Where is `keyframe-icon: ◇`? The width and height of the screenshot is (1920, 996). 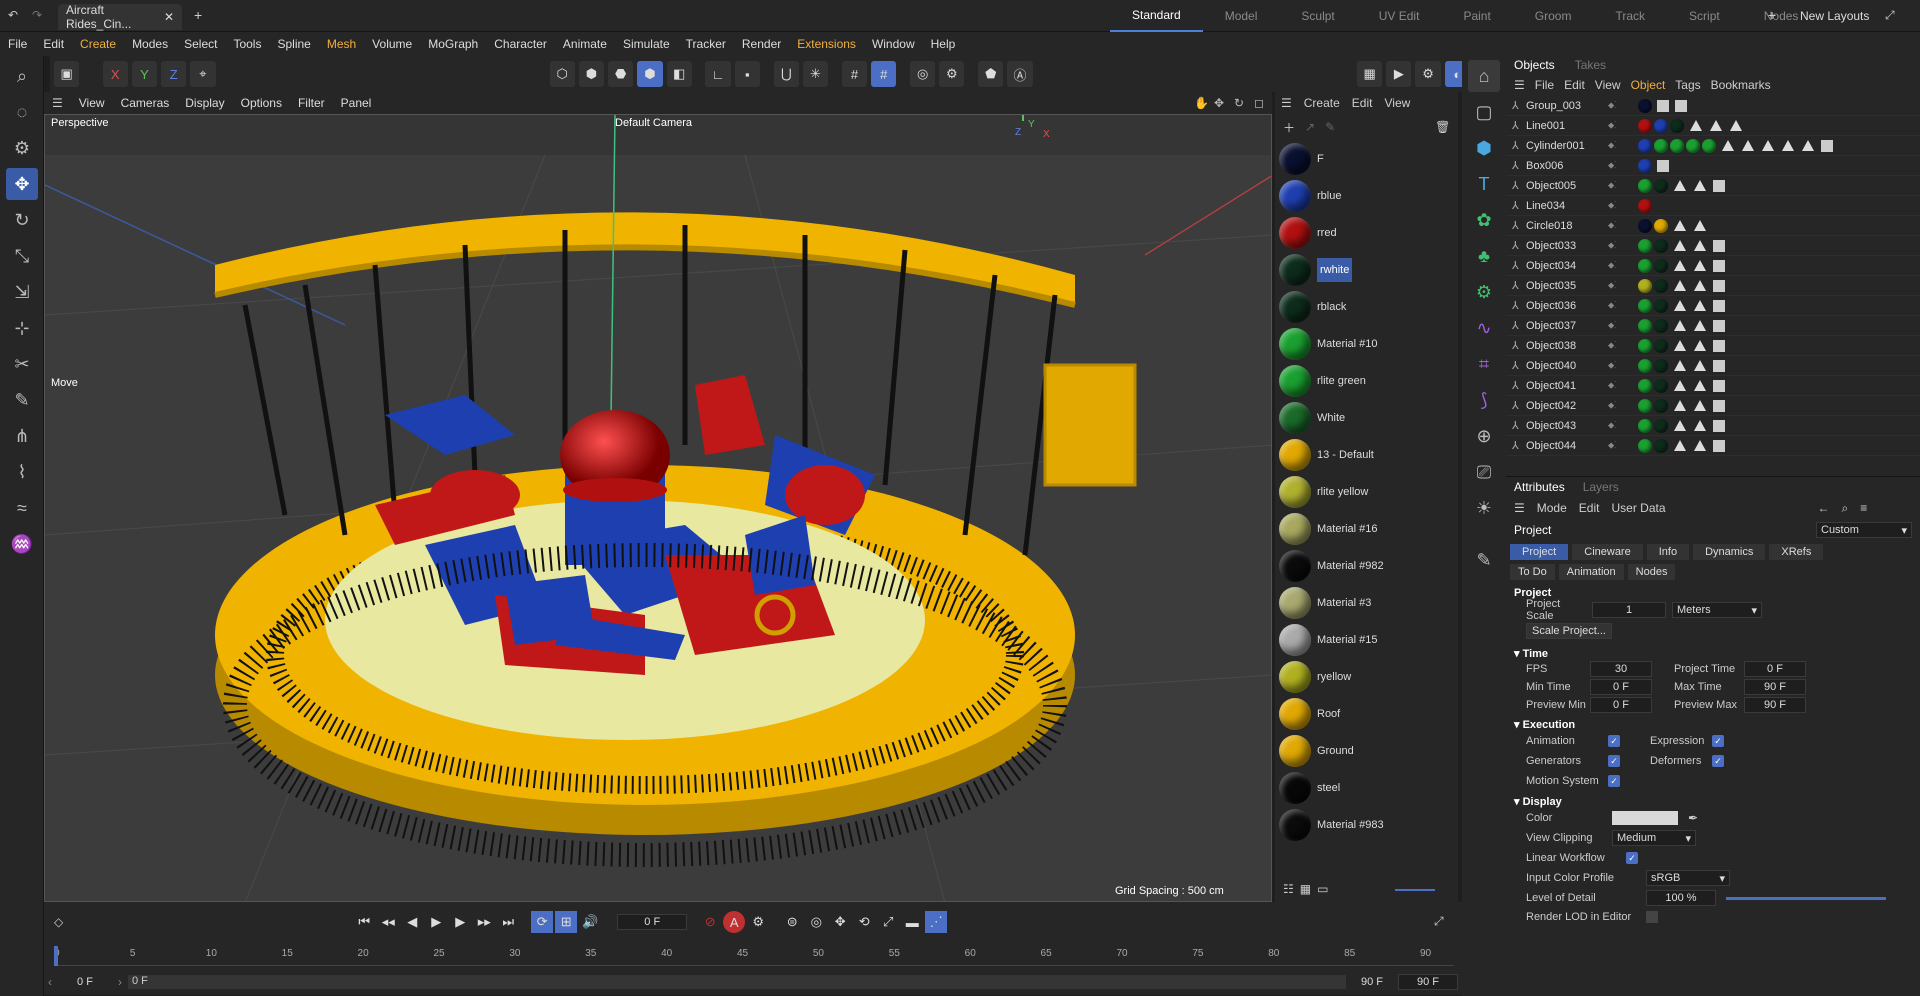 keyframe-icon: ◇ is located at coordinates (58, 922).